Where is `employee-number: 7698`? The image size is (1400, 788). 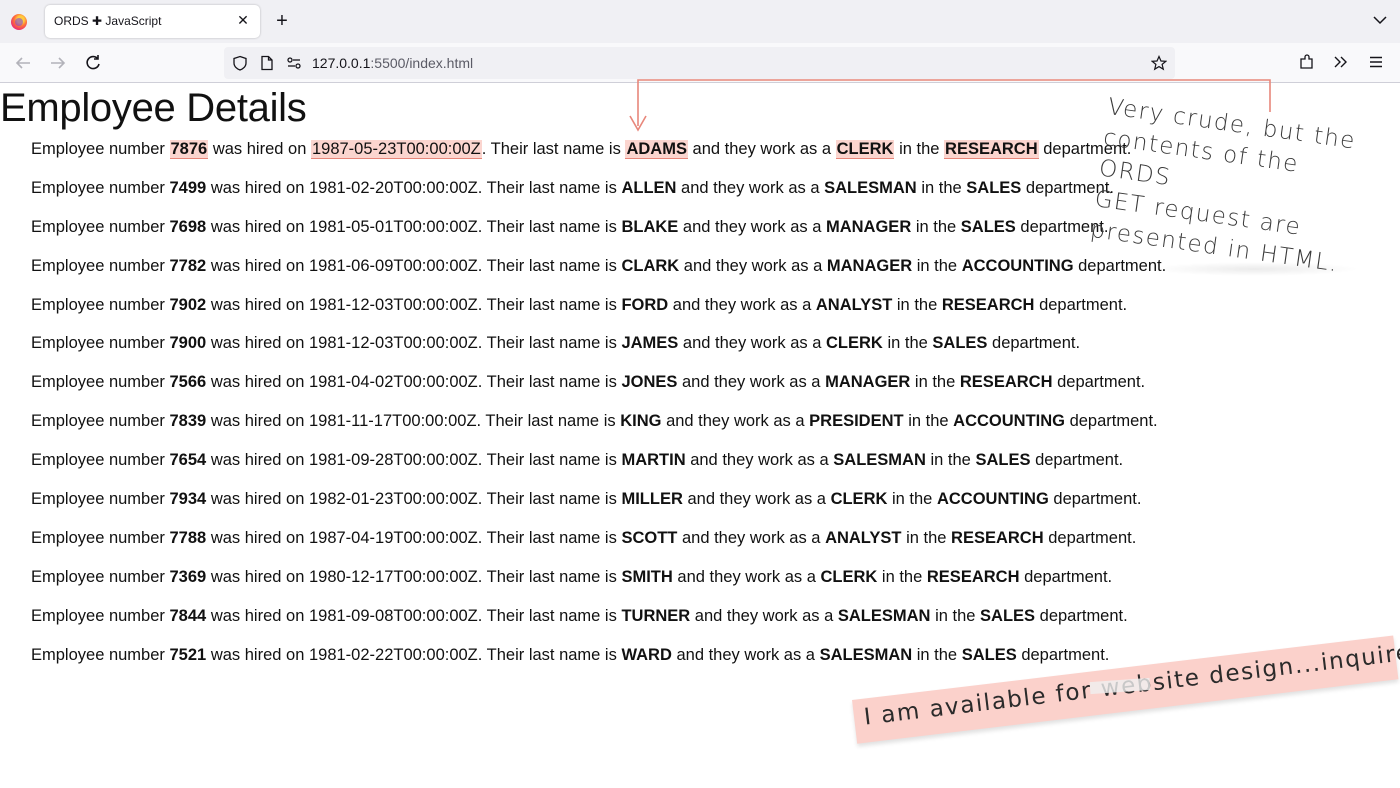
employee-number: 7698 is located at coordinates (188, 226).